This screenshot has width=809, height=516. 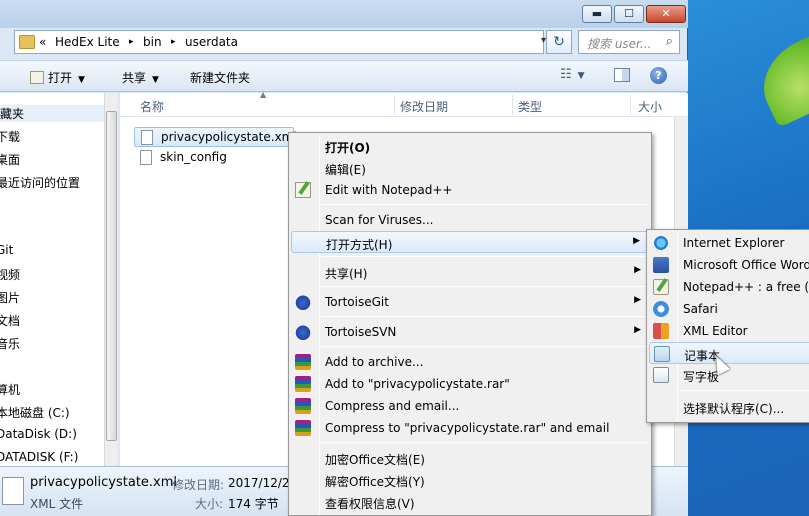 What do you see at coordinates (87, 42) in the screenshot?
I see `breadcrumb-hedex-lite: HedEx Lite` at bounding box center [87, 42].